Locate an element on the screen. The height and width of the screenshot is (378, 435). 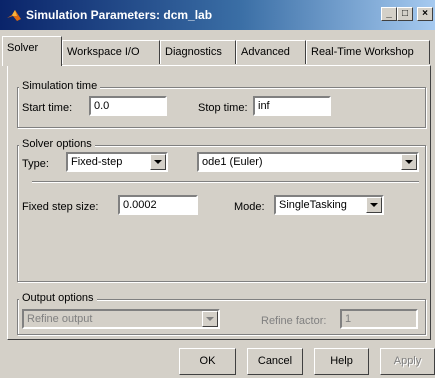
tab-diagnostics: Diagnostics is located at coordinates (198, 52).